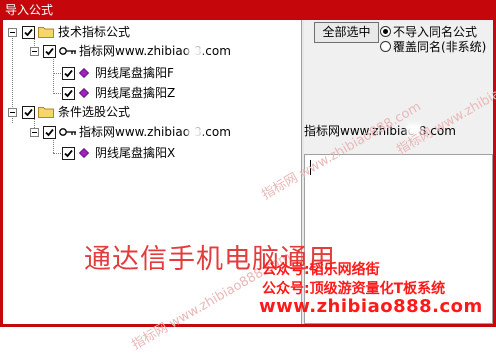 Image resolution: width=496 pixels, height=353 pixels. Describe the element at coordinates (371, 306) in the screenshot. I see `promo-url: www.zhibiao888.com` at that location.